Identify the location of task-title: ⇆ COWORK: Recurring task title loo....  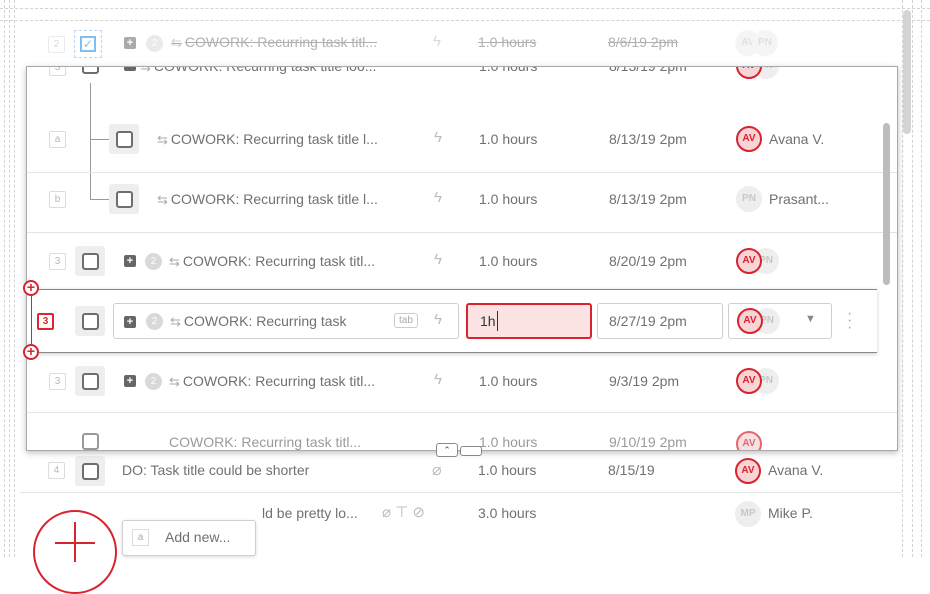
(258, 70).